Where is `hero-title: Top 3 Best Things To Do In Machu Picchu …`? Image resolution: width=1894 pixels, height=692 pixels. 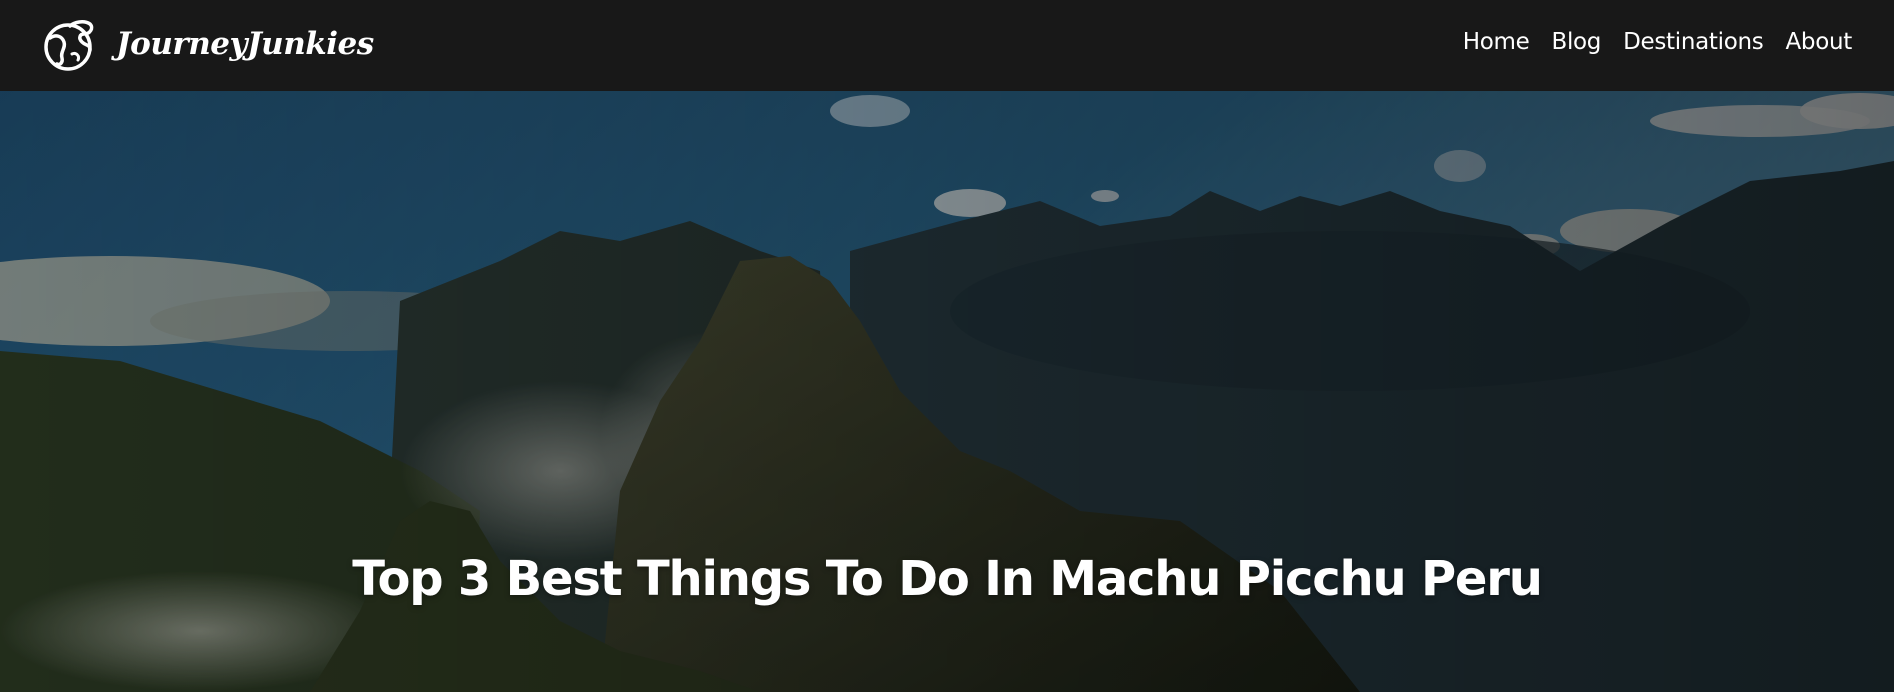
hero-title: Top 3 Best Things To Do In Machu Picchu … is located at coordinates (947, 579).